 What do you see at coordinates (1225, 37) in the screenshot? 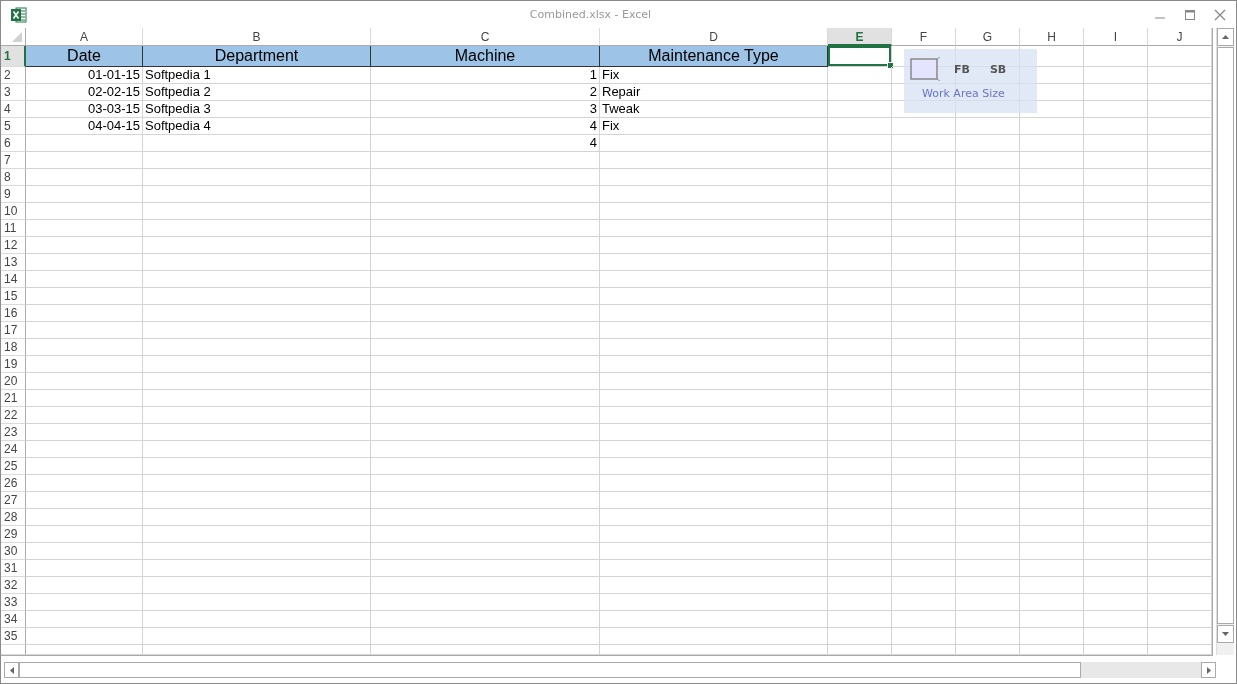
I see `scroll-up-button` at bounding box center [1225, 37].